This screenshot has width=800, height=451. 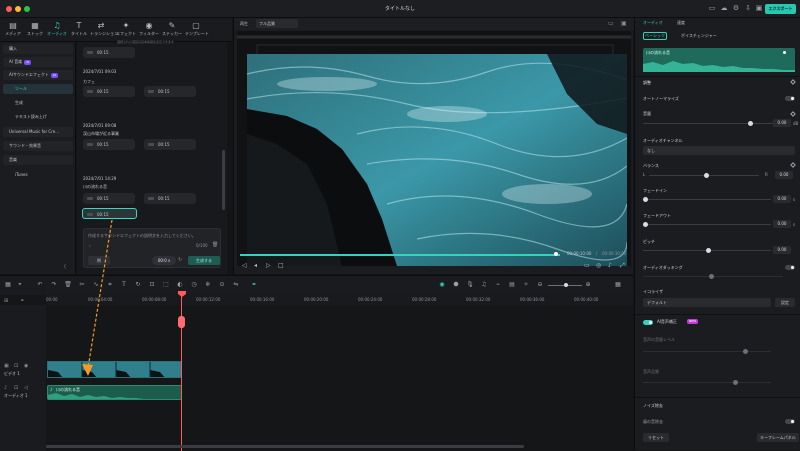 I want to click on playhead-handle, so click(x=181, y=322).